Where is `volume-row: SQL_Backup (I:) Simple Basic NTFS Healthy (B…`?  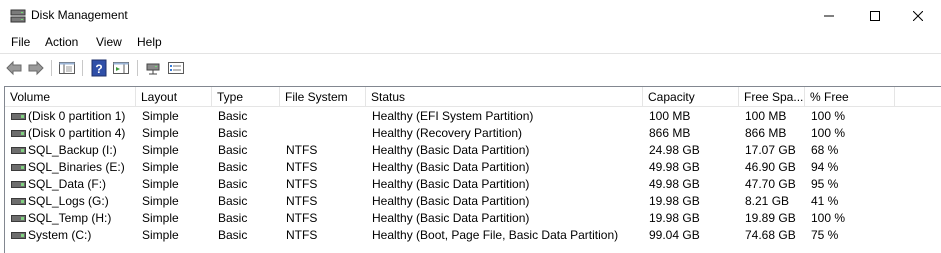
volume-row: SQL_Backup (I:) Simple Basic NTFS Healthy (B… is located at coordinates (473, 150).